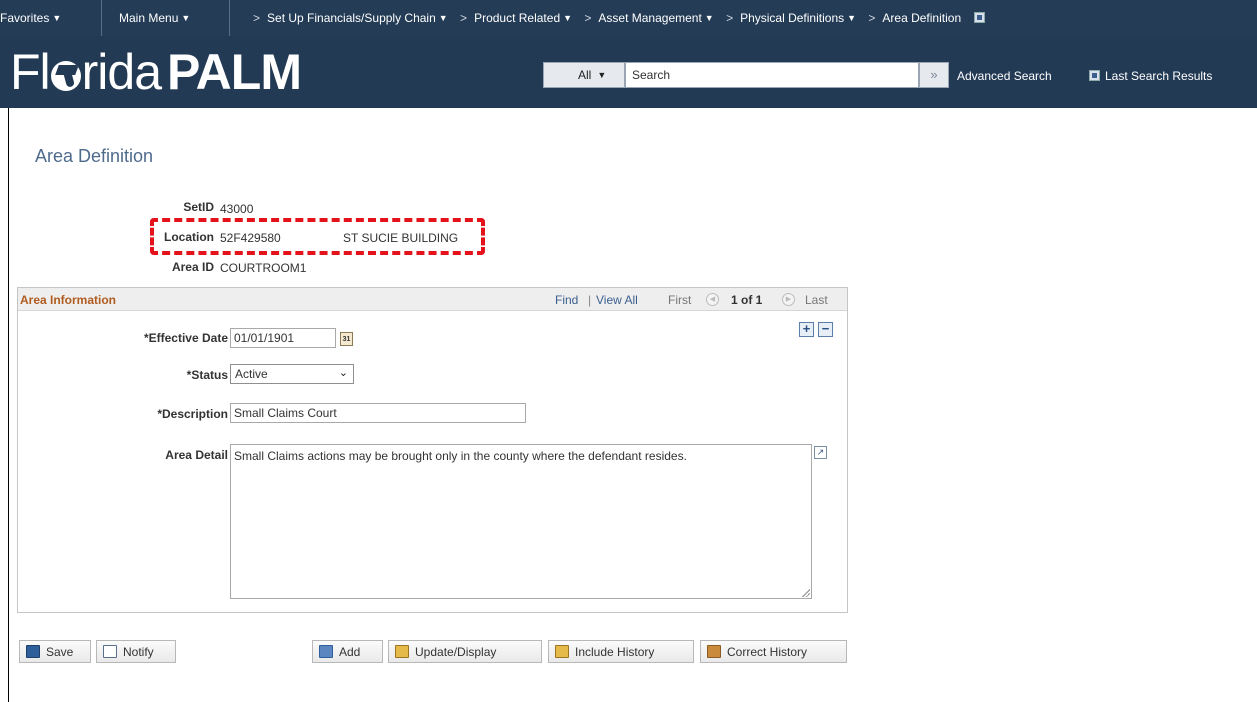  I want to click on effective-date-label: *Effective Date, so click(185, 338).